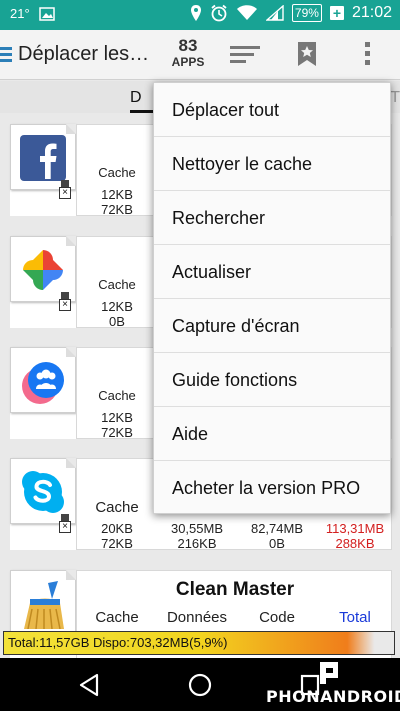 This screenshot has height=711, width=400. I want to click on drawer-menu-icon, so click(6, 56).